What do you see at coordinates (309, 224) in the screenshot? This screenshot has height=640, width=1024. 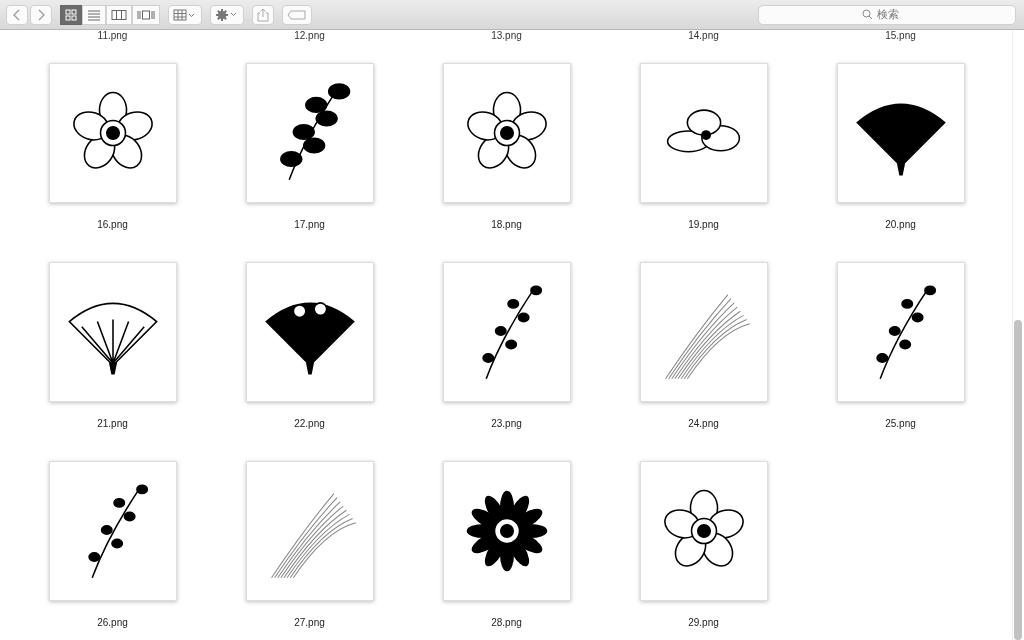 I see `file-name: 17.png` at bounding box center [309, 224].